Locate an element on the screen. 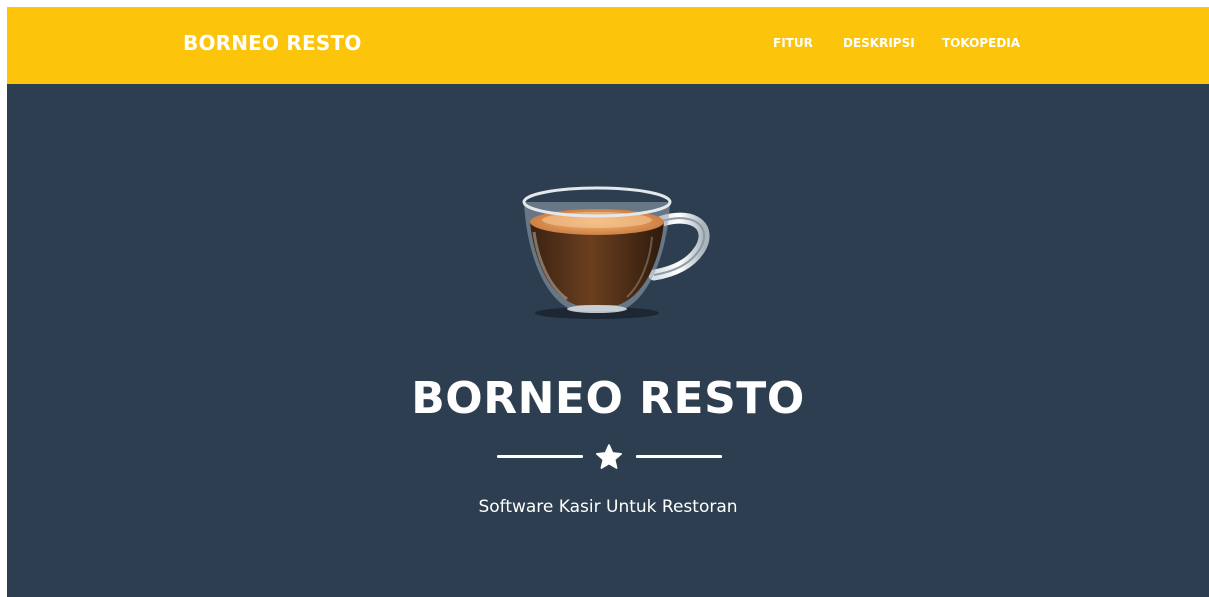  nav-link-fitur: FITUR is located at coordinates (793, 43).